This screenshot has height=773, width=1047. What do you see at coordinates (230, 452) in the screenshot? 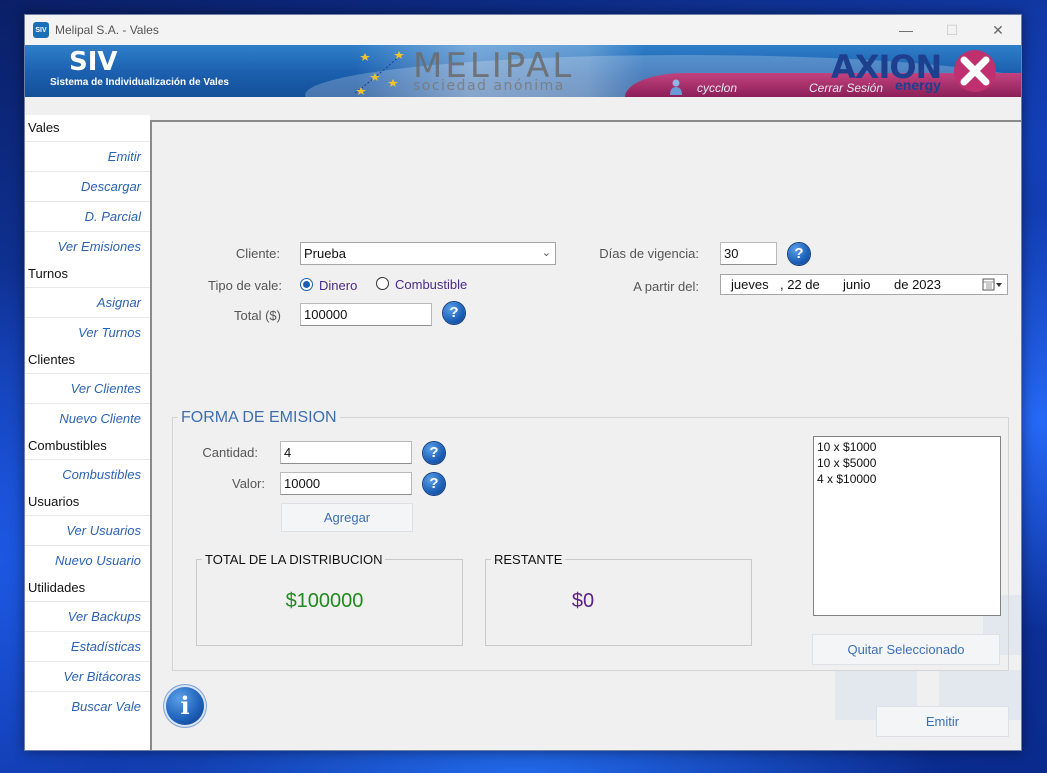
I see `cantidad-label: Cantidad:` at bounding box center [230, 452].